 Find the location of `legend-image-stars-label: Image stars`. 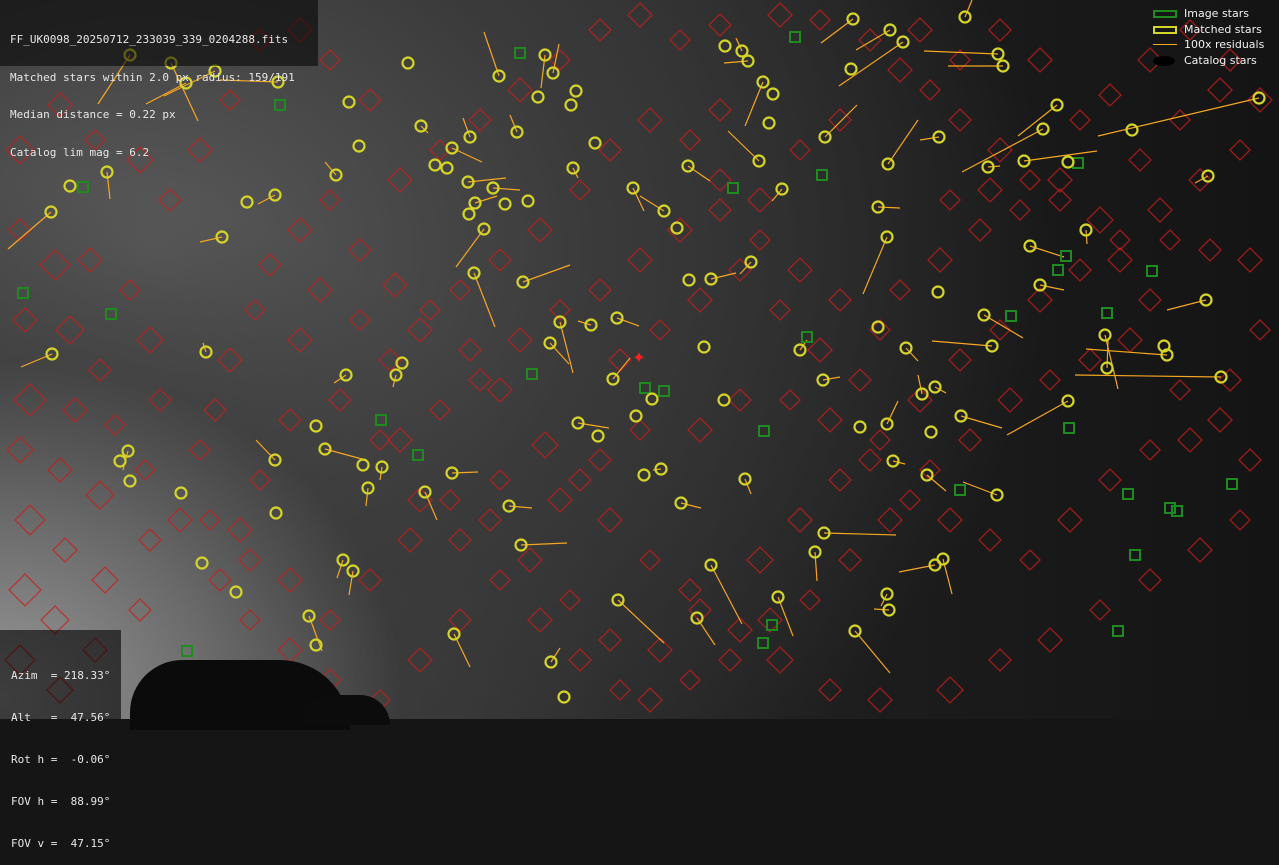

legend-image-stars-label: Image stars is located at coordinates (1216, 13).